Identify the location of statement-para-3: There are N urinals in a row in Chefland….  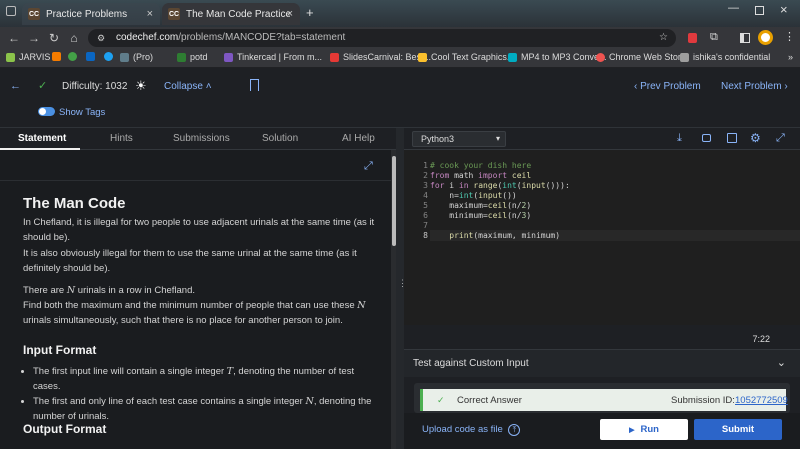
(109, 290).